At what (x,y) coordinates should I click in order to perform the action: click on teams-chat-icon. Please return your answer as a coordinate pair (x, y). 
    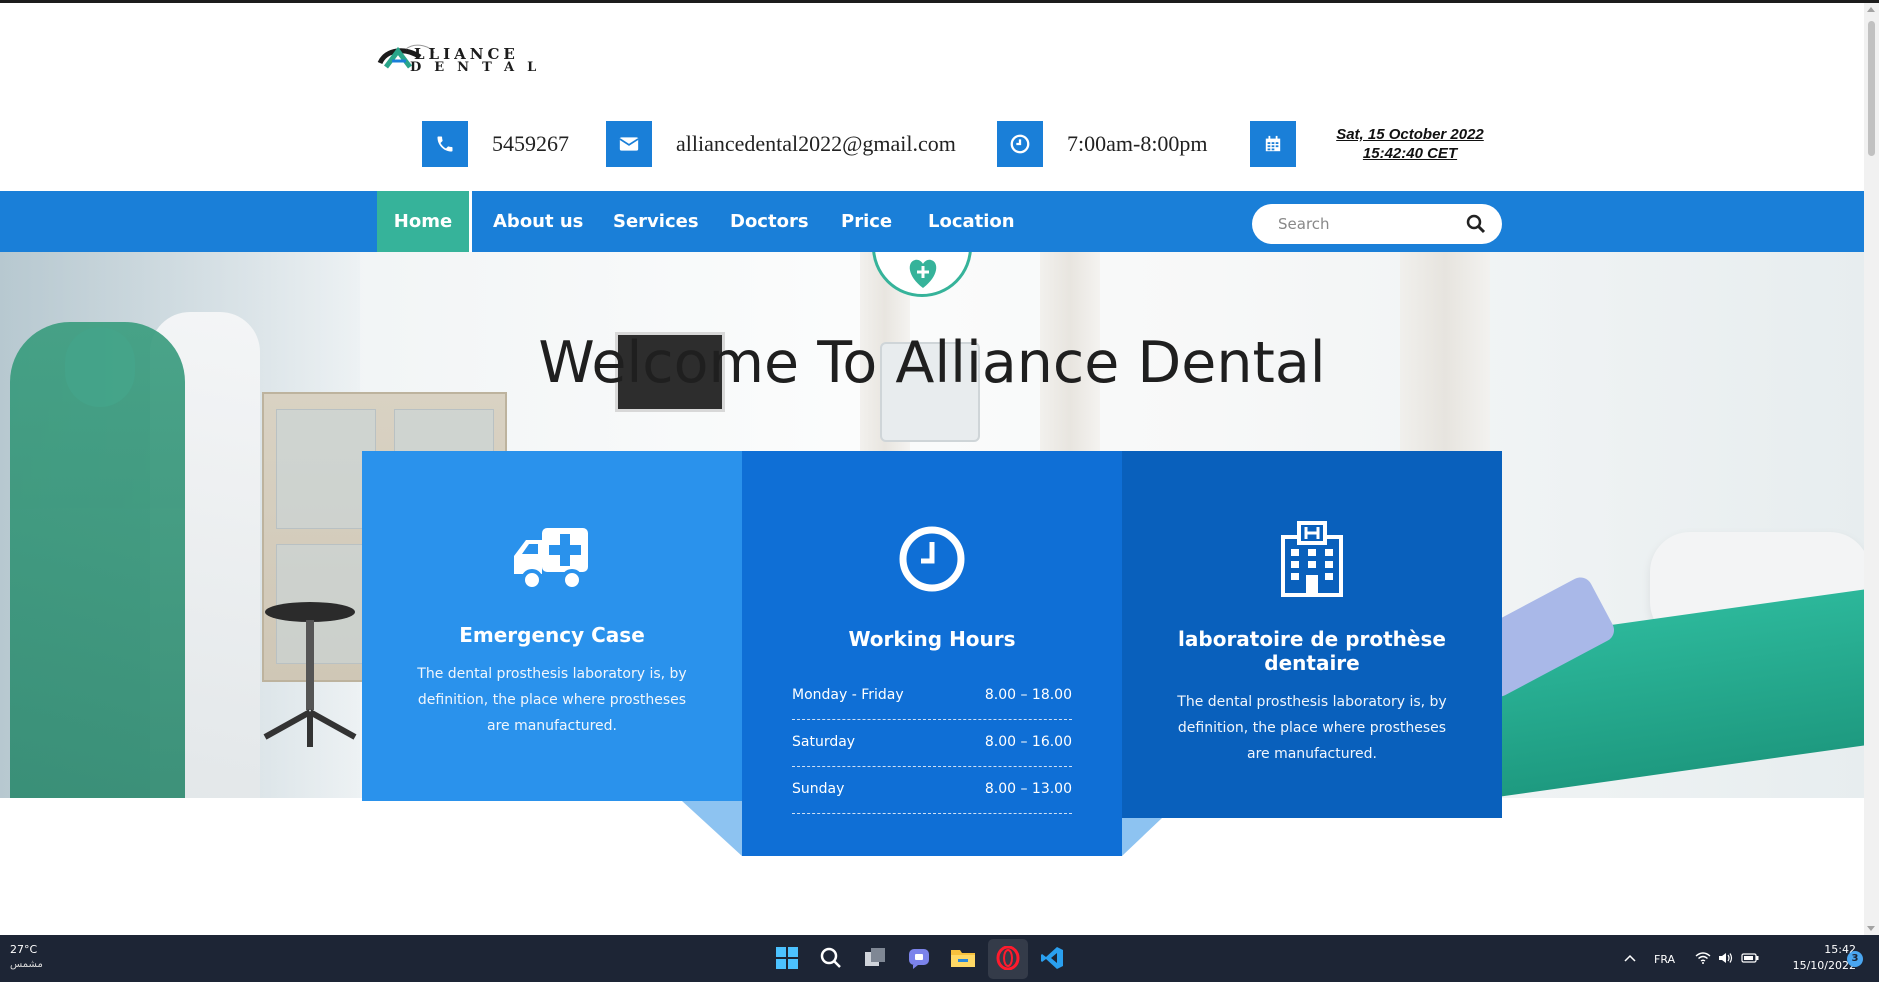
    Looking at the image, I should click on (919, 958).